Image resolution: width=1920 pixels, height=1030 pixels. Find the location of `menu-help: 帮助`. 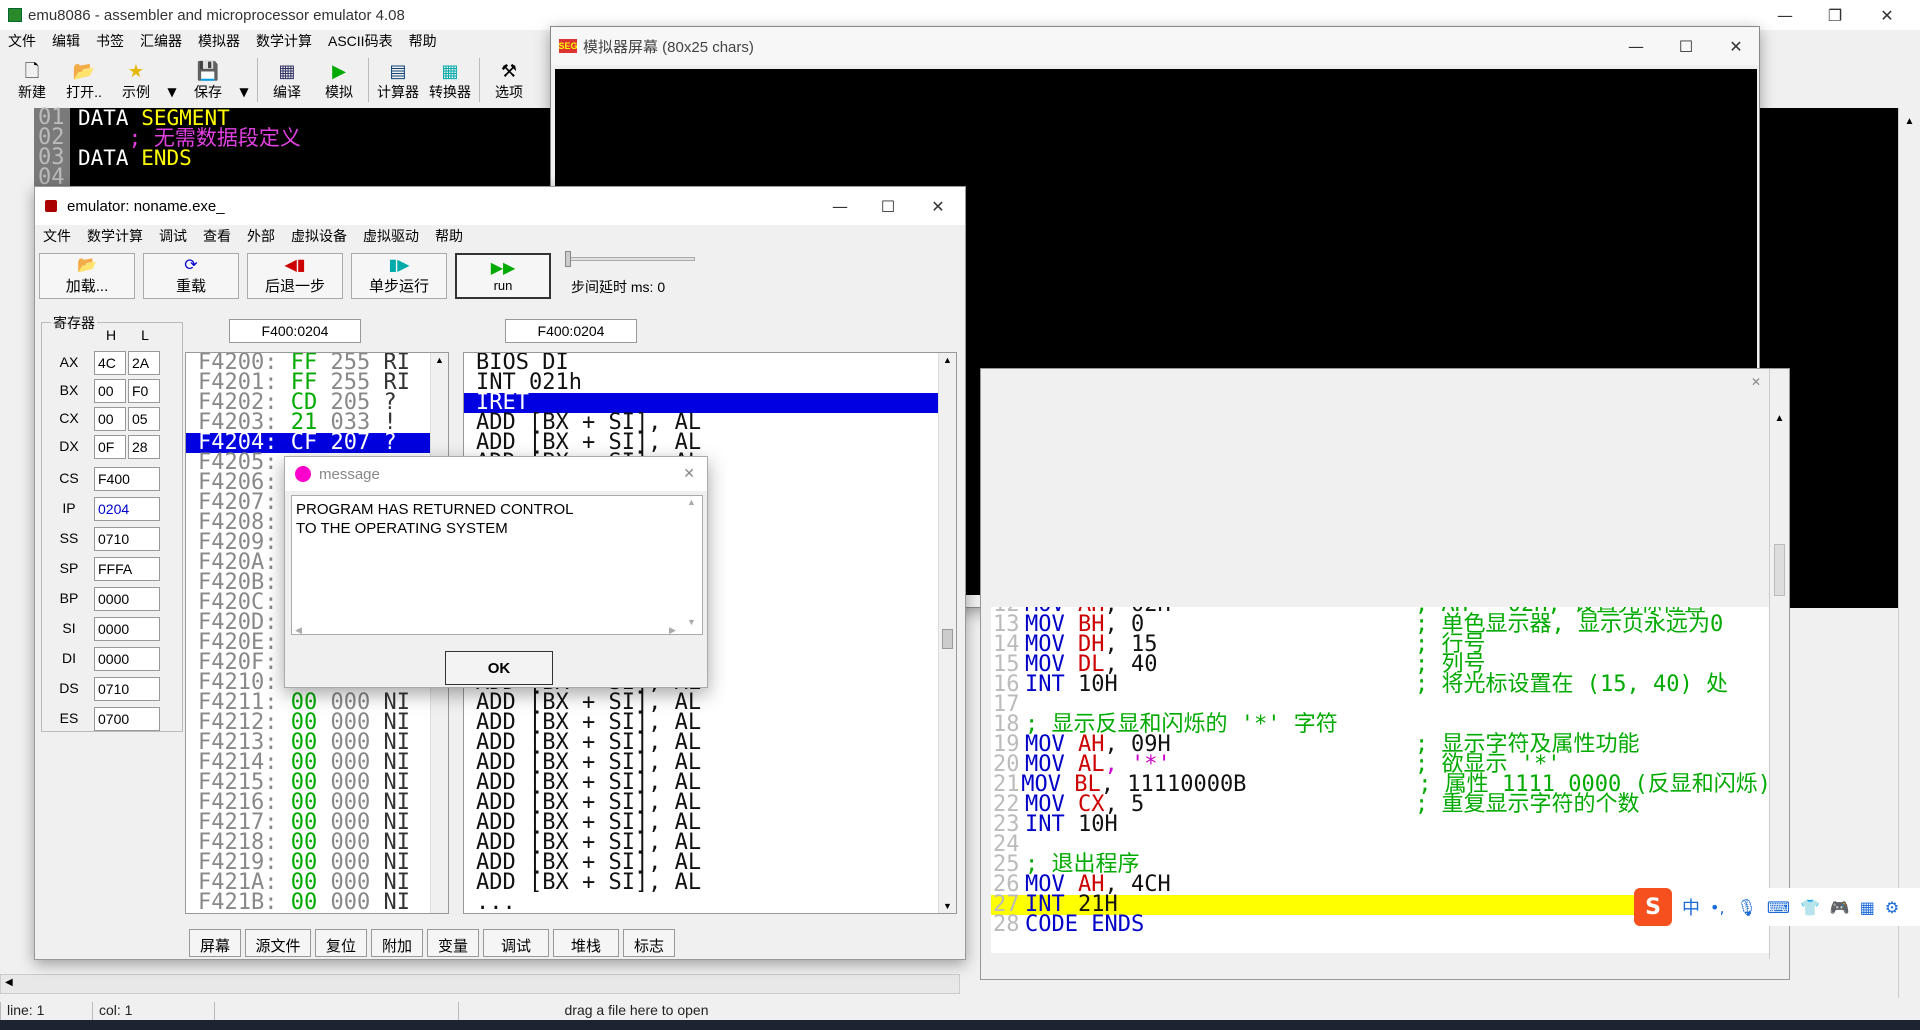

menu-help: 帮助 is located at coordinates (423, 41).